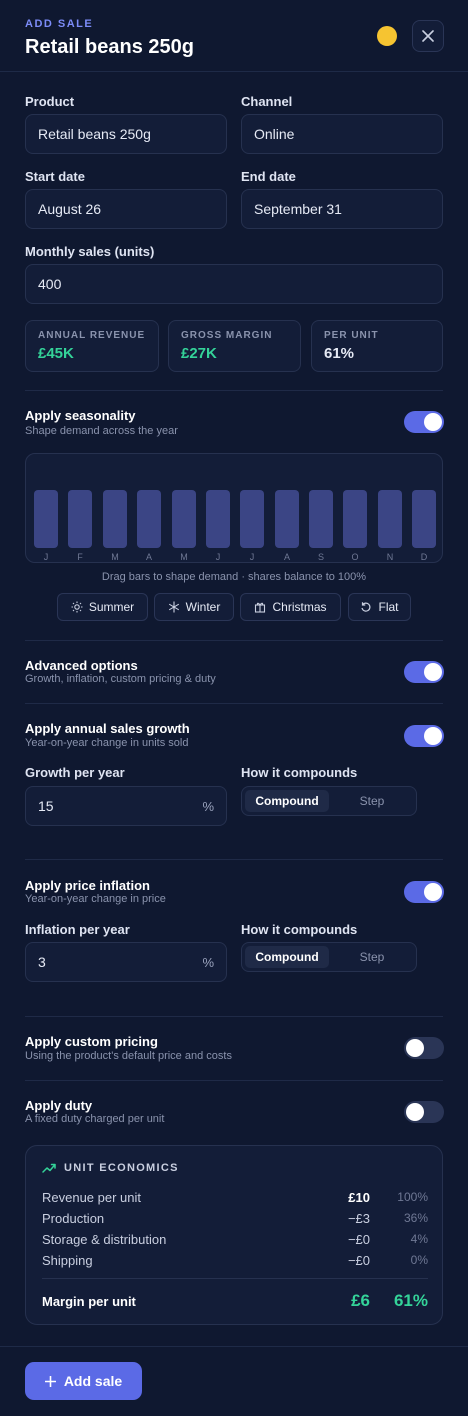  I want to click on preset-christmas-button: Christmas, so click(290, 607).